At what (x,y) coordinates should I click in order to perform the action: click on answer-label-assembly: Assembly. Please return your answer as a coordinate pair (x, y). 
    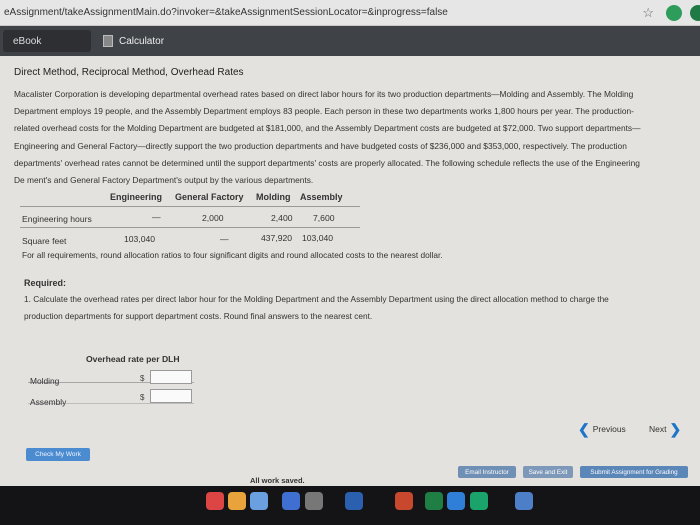
    Looking at the image, I should click on (48, 402).